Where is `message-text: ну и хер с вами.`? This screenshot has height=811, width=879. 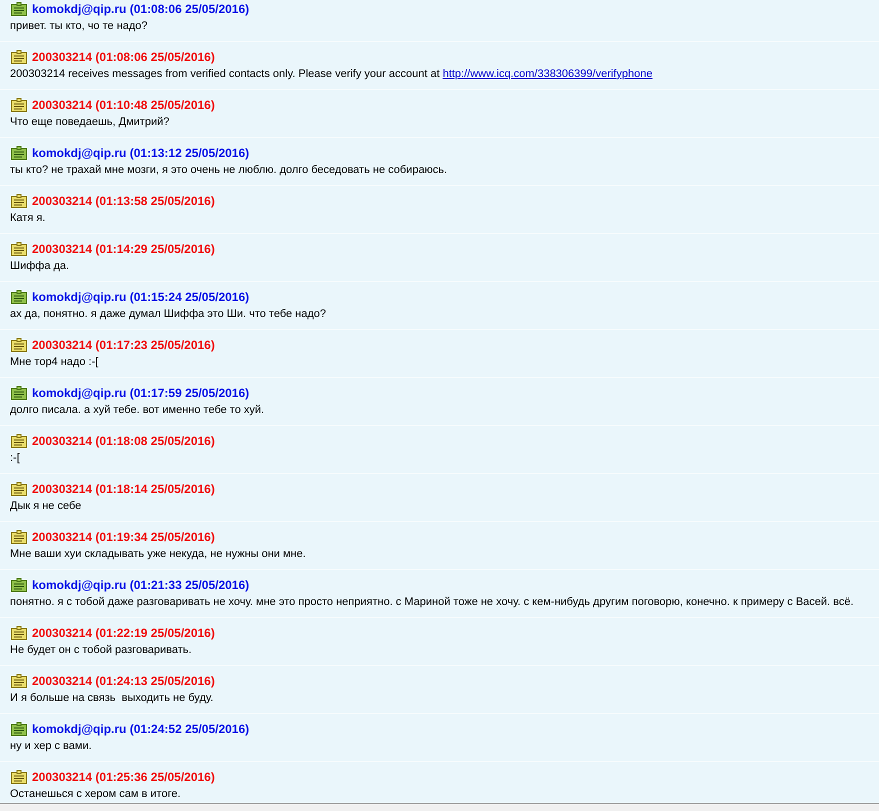
message-text: ну и хер с вами. is located at coordinates (51, 746).